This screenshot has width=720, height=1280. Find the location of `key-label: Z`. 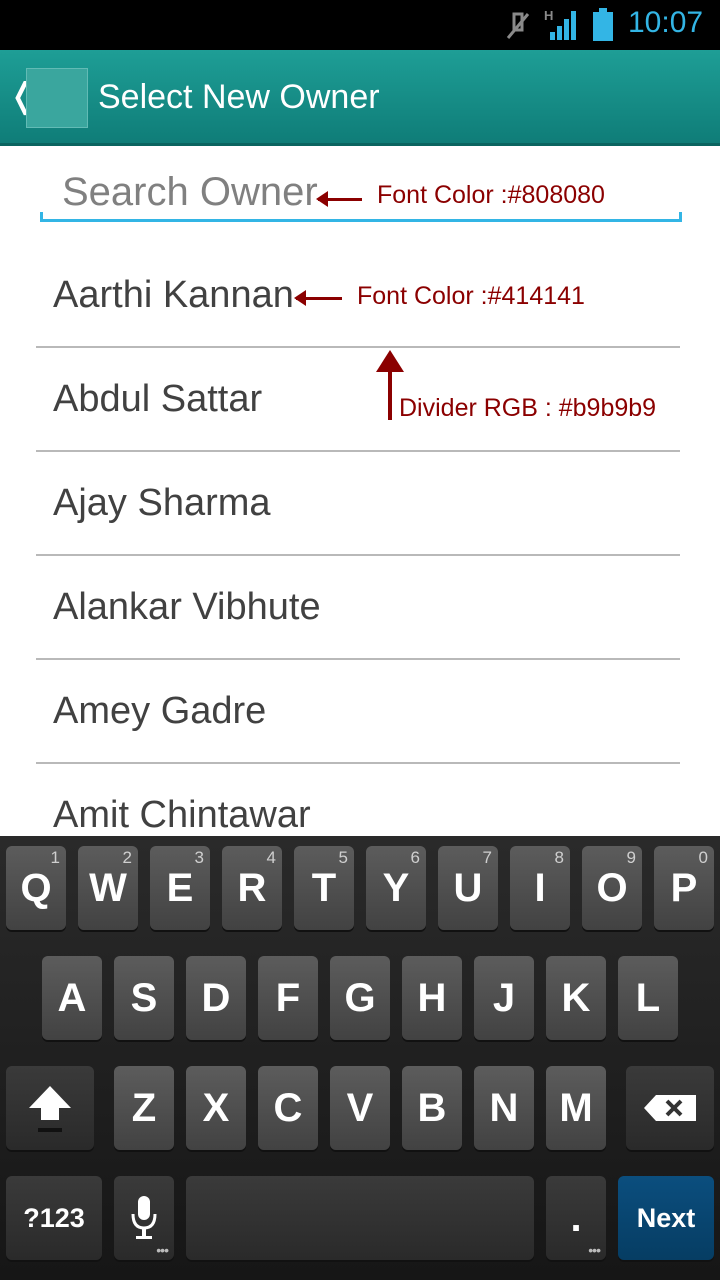

key-label: Z is located at coordinates (144, 1107).